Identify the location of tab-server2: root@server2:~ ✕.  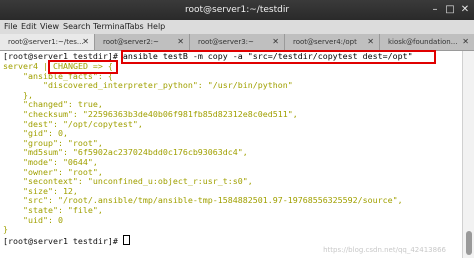
(142, 42).